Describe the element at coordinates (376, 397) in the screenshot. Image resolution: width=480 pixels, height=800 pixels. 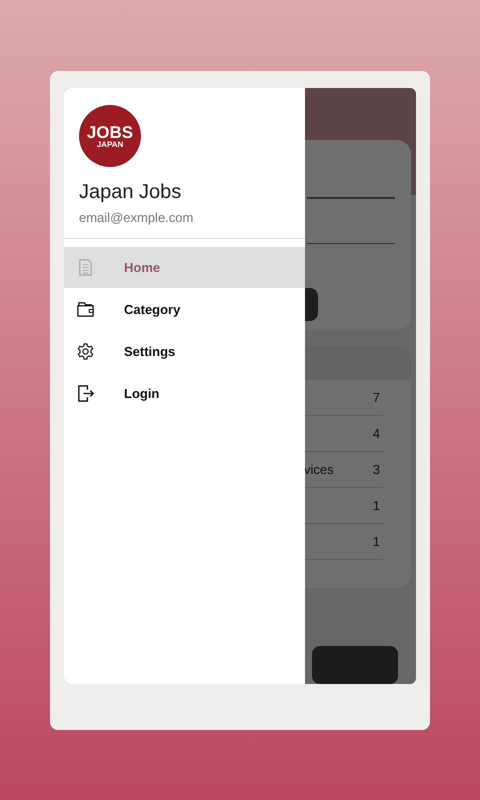
I see `row-count: 7` at that location.